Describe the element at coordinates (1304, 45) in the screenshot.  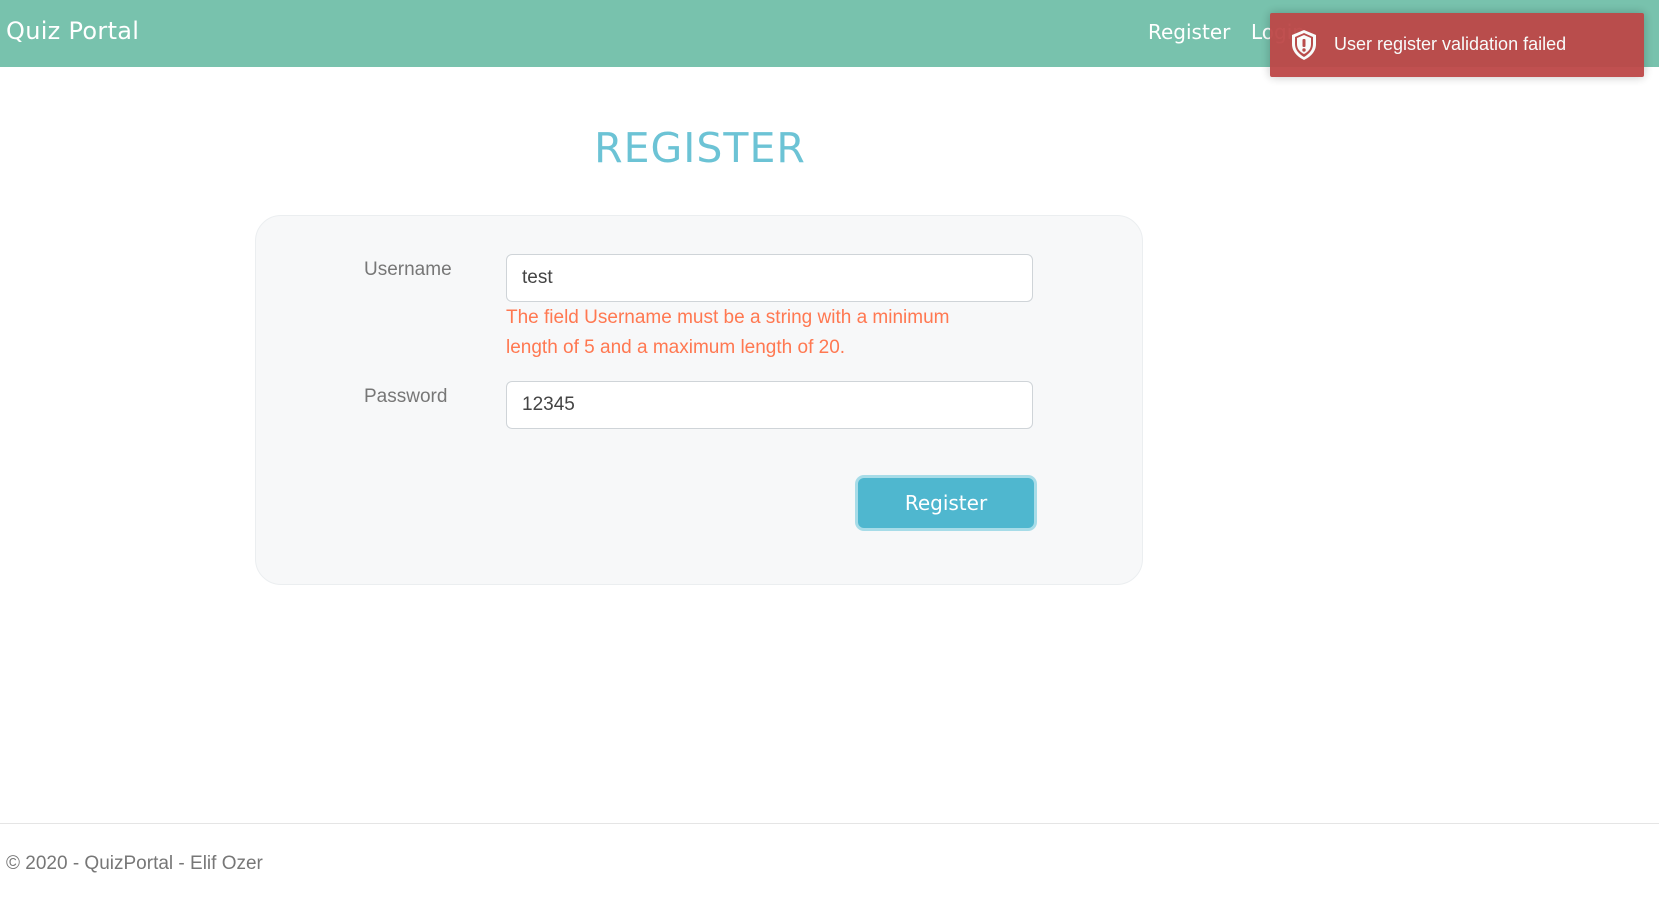
I see `shield-exclamation-icon` at that location.